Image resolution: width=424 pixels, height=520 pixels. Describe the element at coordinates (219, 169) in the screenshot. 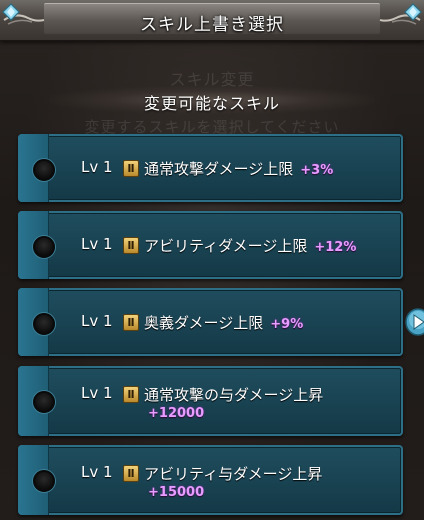

I see `skill-name: 通常攻撃ダメージ上限` at that location.